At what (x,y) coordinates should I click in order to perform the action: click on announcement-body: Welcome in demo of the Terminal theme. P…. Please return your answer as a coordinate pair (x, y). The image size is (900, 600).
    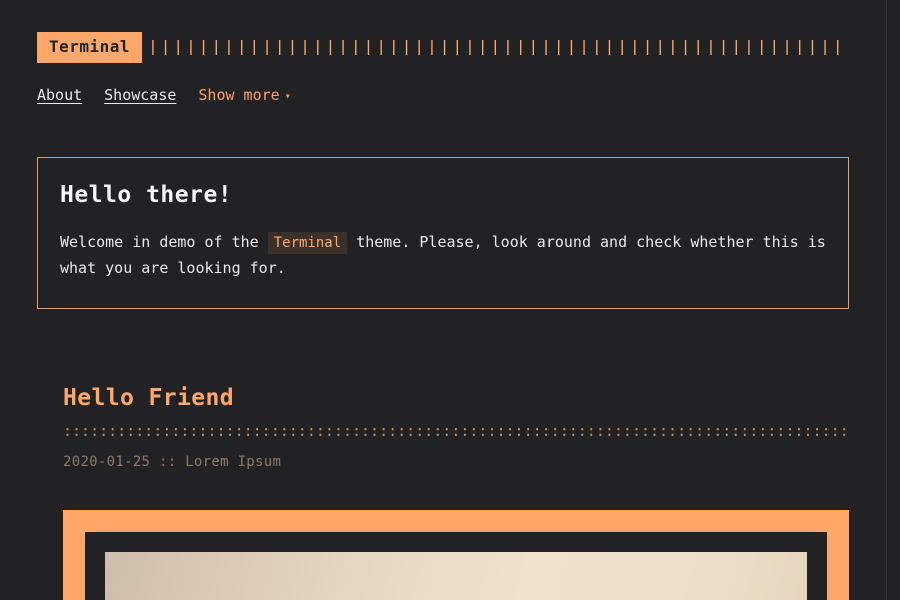
    Looking at the image, I should click on (443, 256).